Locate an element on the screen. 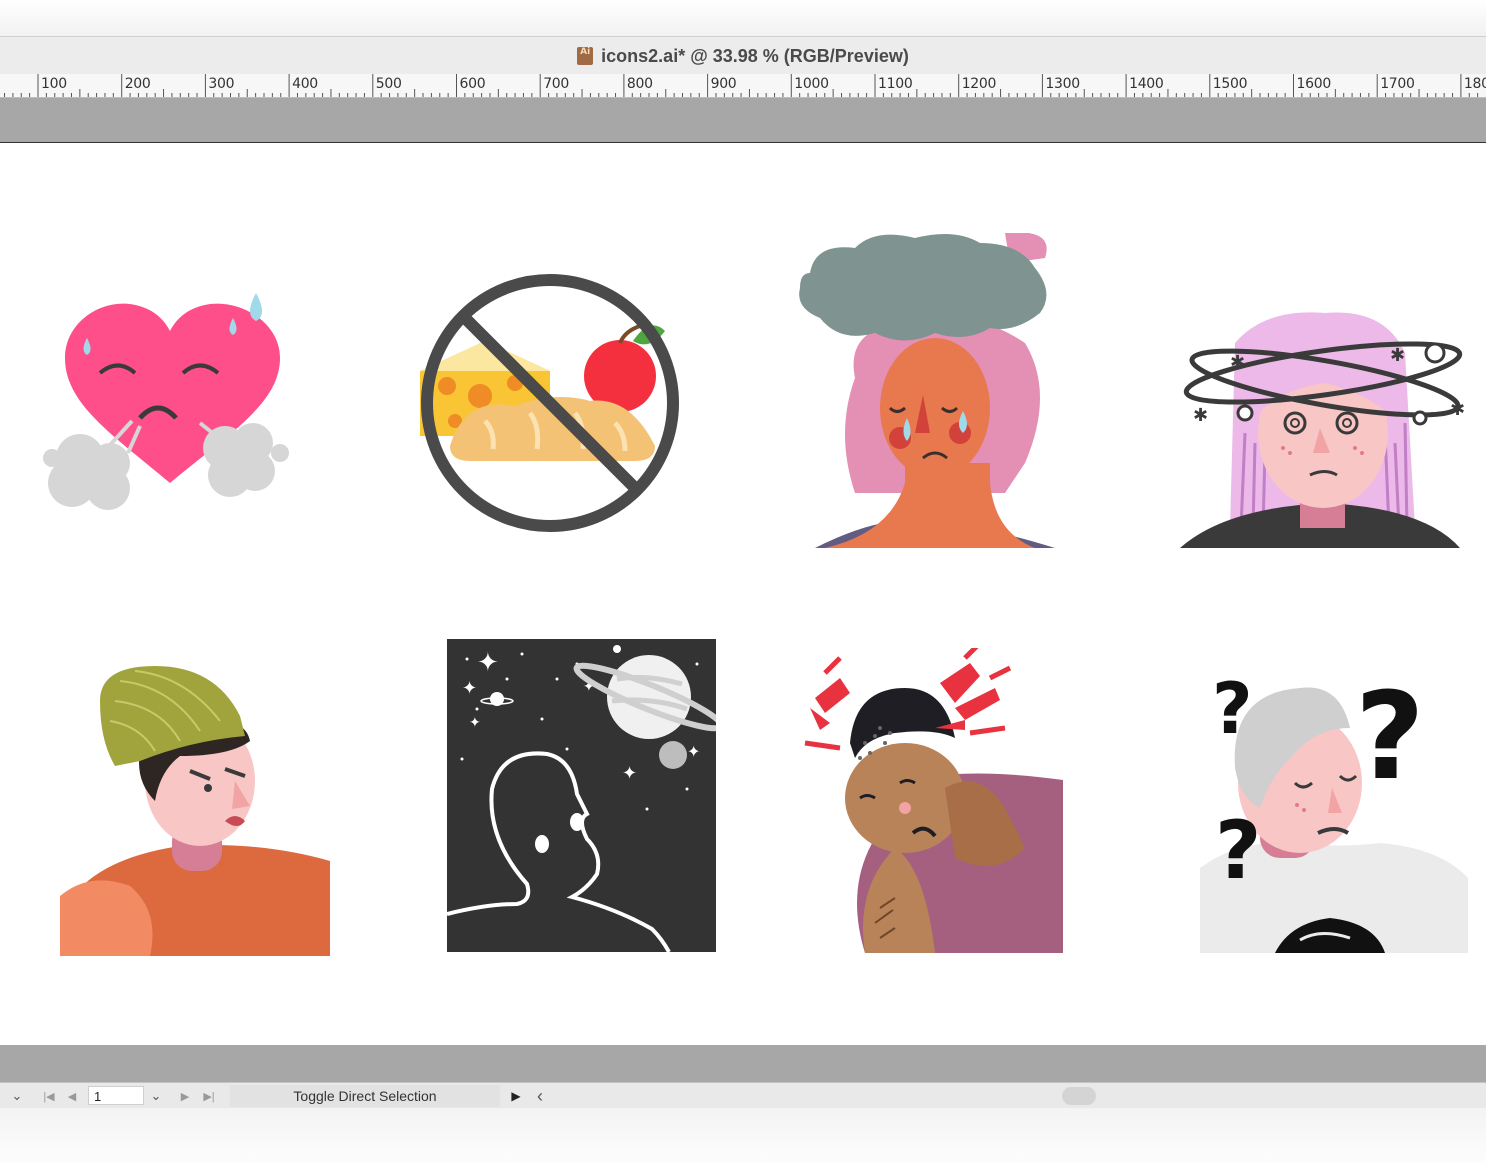 The height and width of the screenshot is (1163, 1486). pasteboard-top is located at coordinates (743, 120).